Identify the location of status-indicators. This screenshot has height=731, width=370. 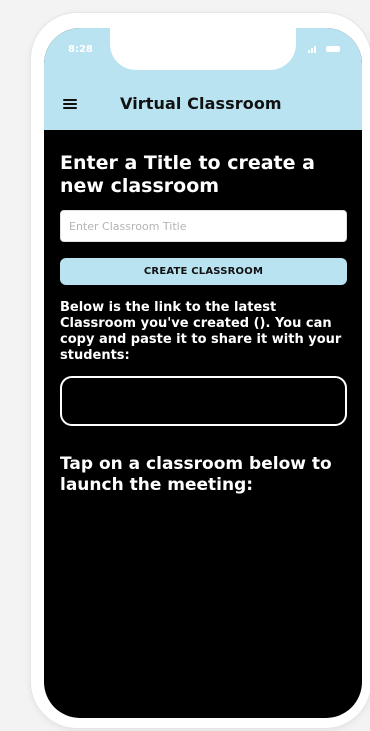
(324, 49).